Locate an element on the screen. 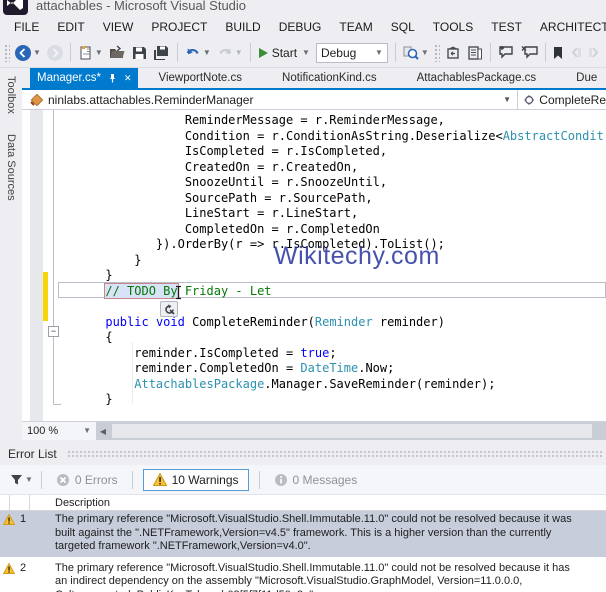 The image size is (606, 592). doc-back-icon is located at coordinates (453, 52).